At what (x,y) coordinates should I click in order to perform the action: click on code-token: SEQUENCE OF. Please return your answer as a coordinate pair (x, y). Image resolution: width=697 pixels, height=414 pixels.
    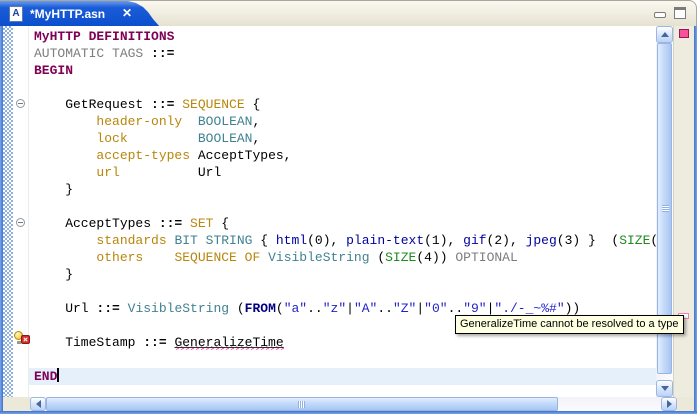
    Looking at the image, I should click on (217, 257).